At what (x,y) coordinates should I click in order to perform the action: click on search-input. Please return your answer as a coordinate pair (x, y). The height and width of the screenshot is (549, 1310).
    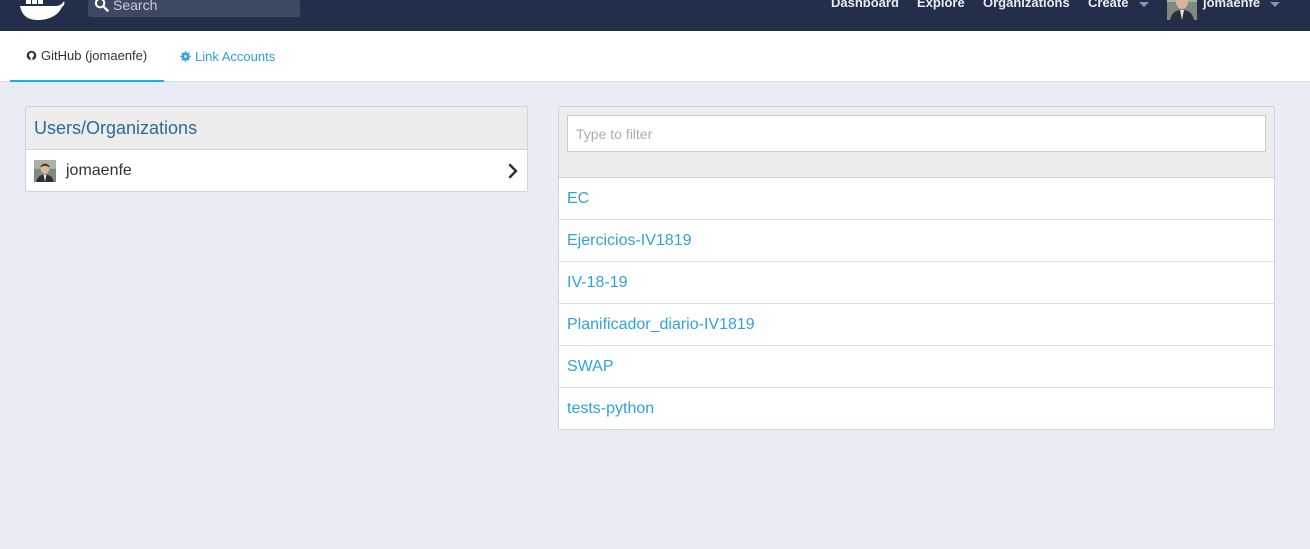
    Looking at the image, I should click on (203, 6).